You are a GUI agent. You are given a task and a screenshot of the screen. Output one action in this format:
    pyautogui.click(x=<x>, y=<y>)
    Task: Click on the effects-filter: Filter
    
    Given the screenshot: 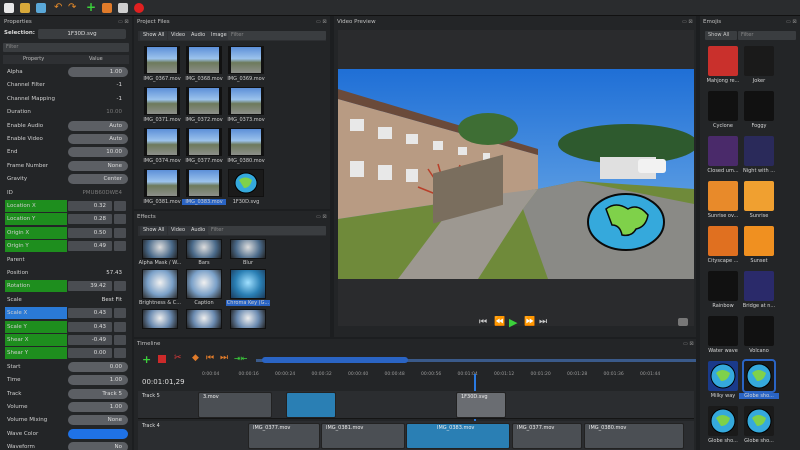 What is the action you would take?
    pyautogui.click(x=267, y=230)
    